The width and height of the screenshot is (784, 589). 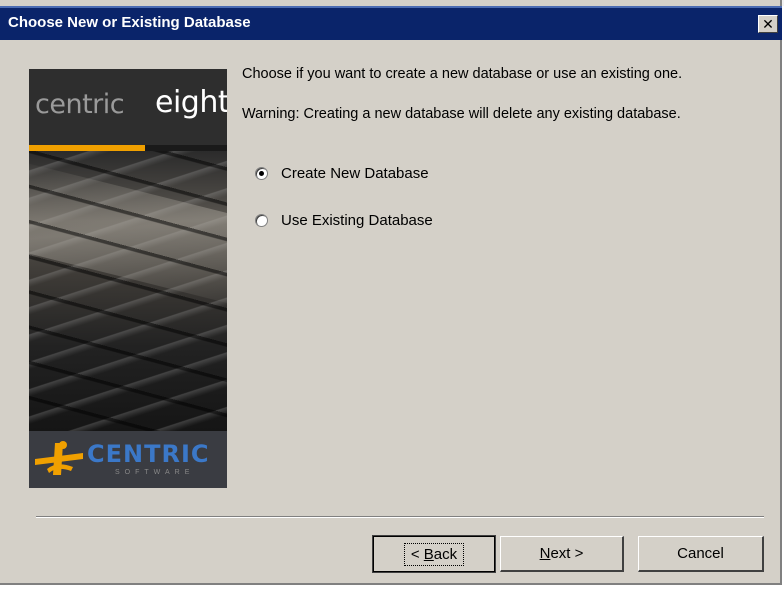 I want to click on software-wordmark: SOFTWARE, so click(x=155, y=472).